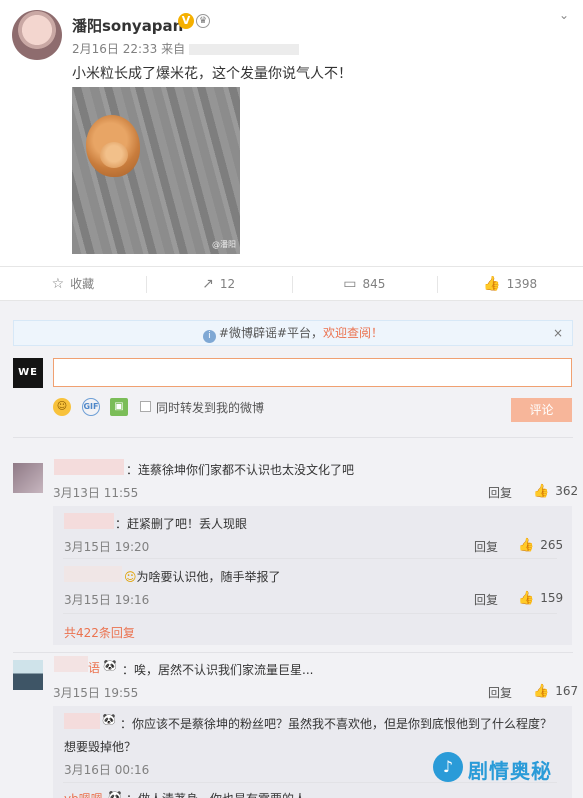 The image size is (583, 798). Describe the element at coordinates (240, 470) in the screenshot. I see `comment-text: ：连蔡徐坤你们家都不认识也太没文化了吧` at that location.